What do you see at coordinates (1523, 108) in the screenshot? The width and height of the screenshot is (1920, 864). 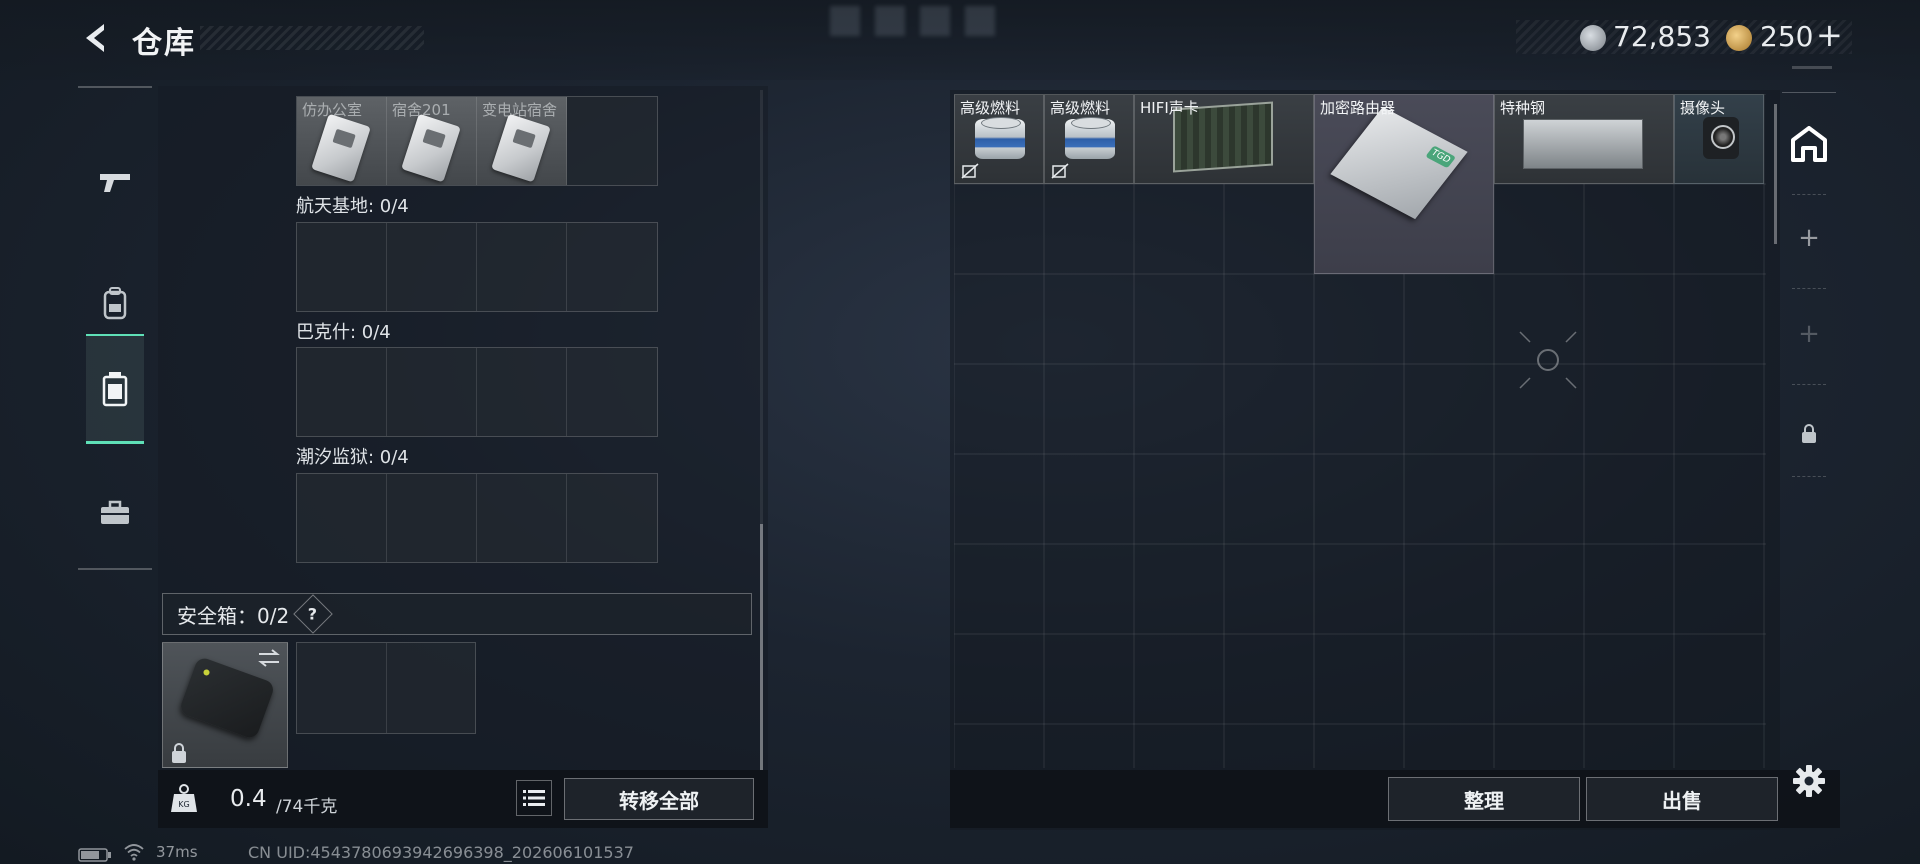 I see `item-name: 特种钢` at bounding box center [1523, 108].